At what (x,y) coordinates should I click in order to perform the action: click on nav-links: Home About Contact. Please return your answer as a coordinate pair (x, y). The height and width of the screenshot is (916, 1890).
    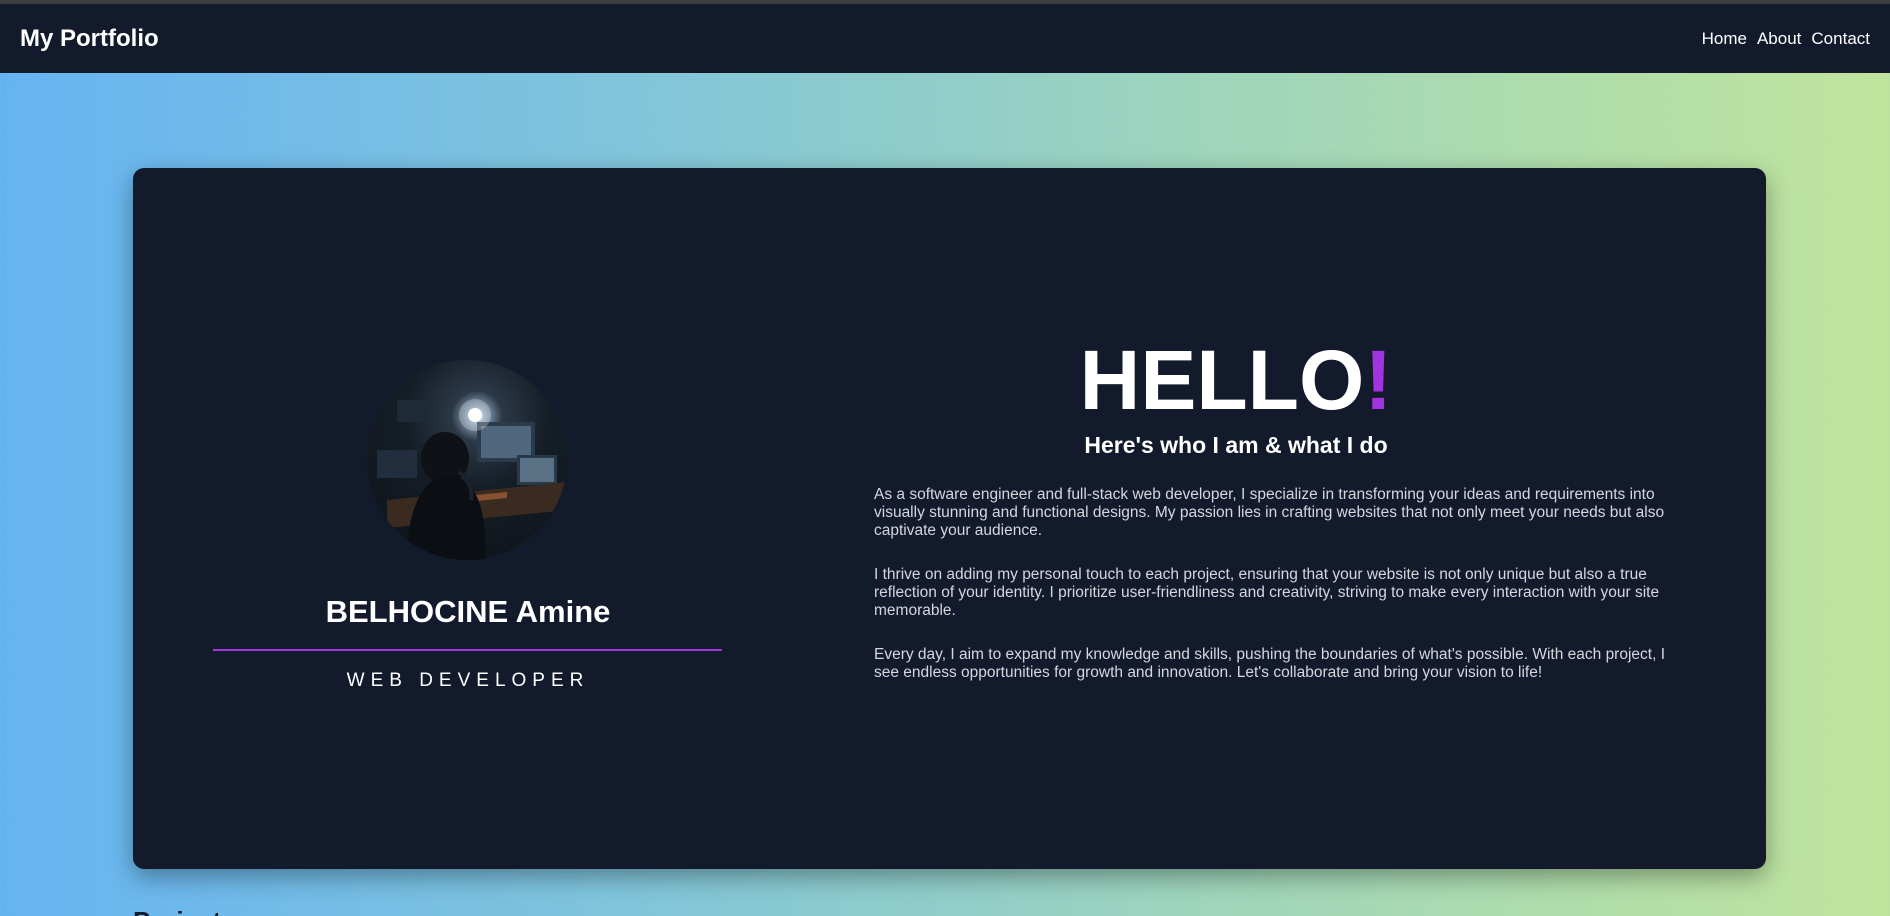
    Looking at the image, I should click on (1786, 39).